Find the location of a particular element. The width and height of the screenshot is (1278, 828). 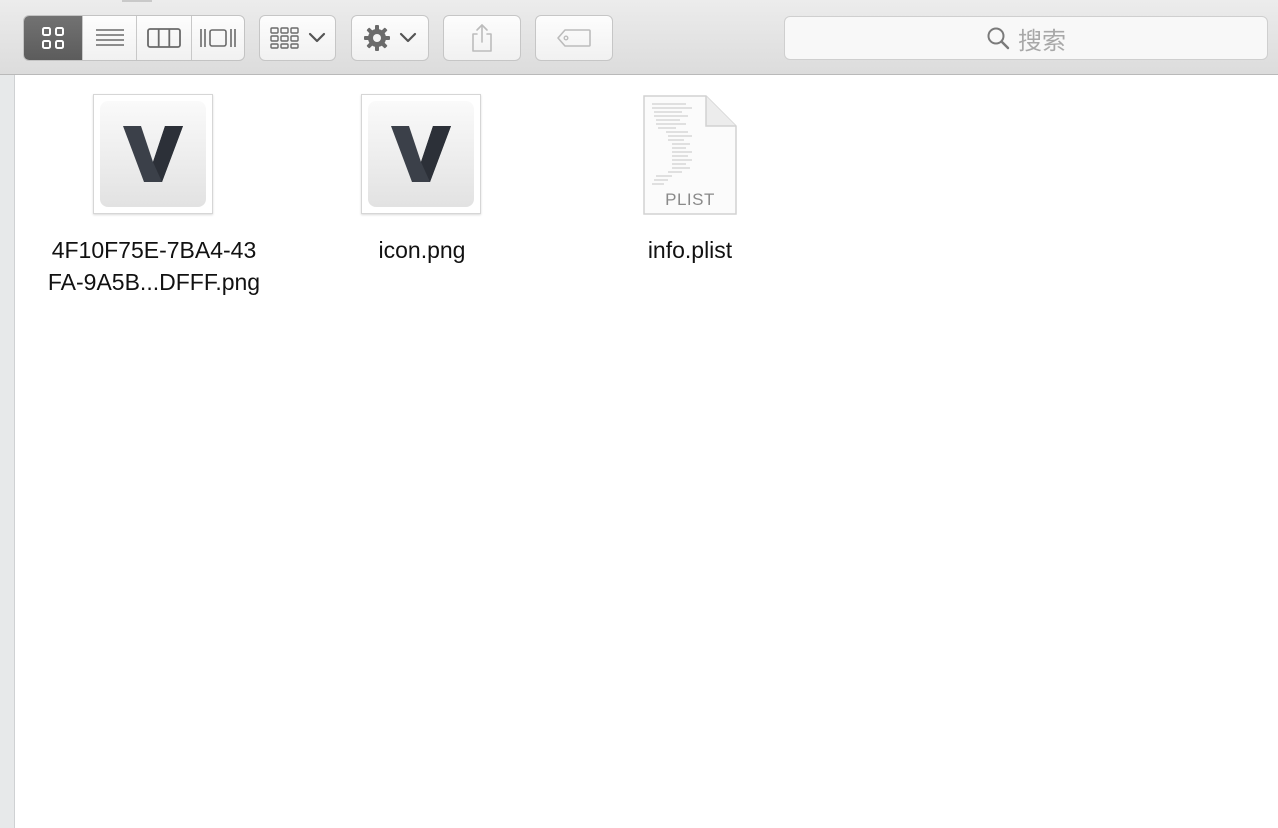

share-button is located at coordinates (482, 38).